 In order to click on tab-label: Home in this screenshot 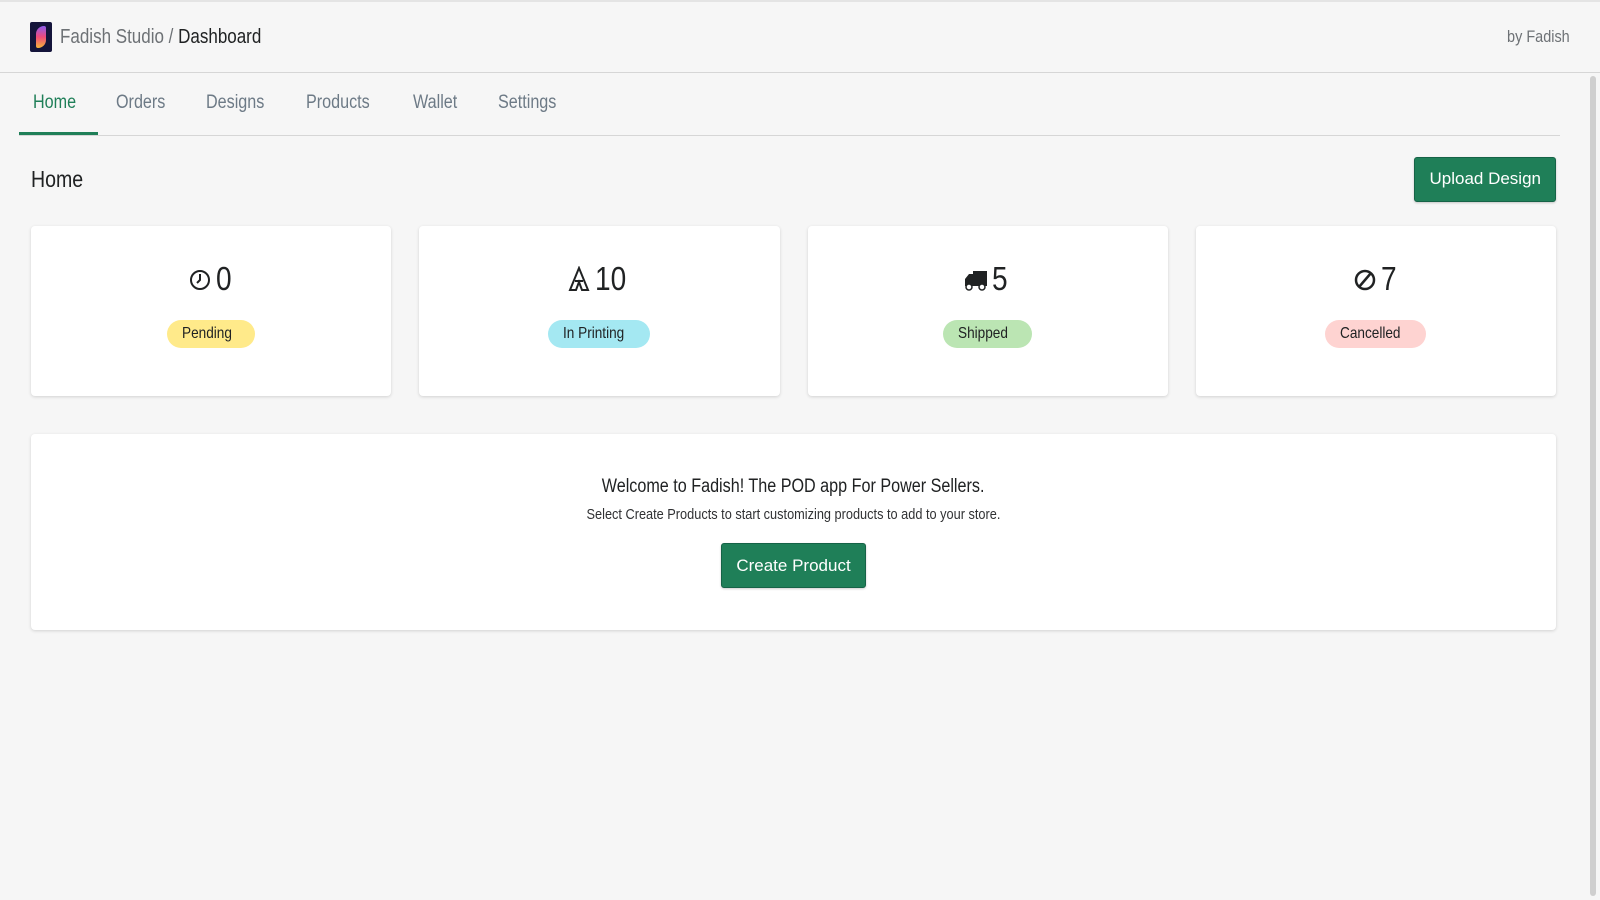, I will do `click(55, 102)`.